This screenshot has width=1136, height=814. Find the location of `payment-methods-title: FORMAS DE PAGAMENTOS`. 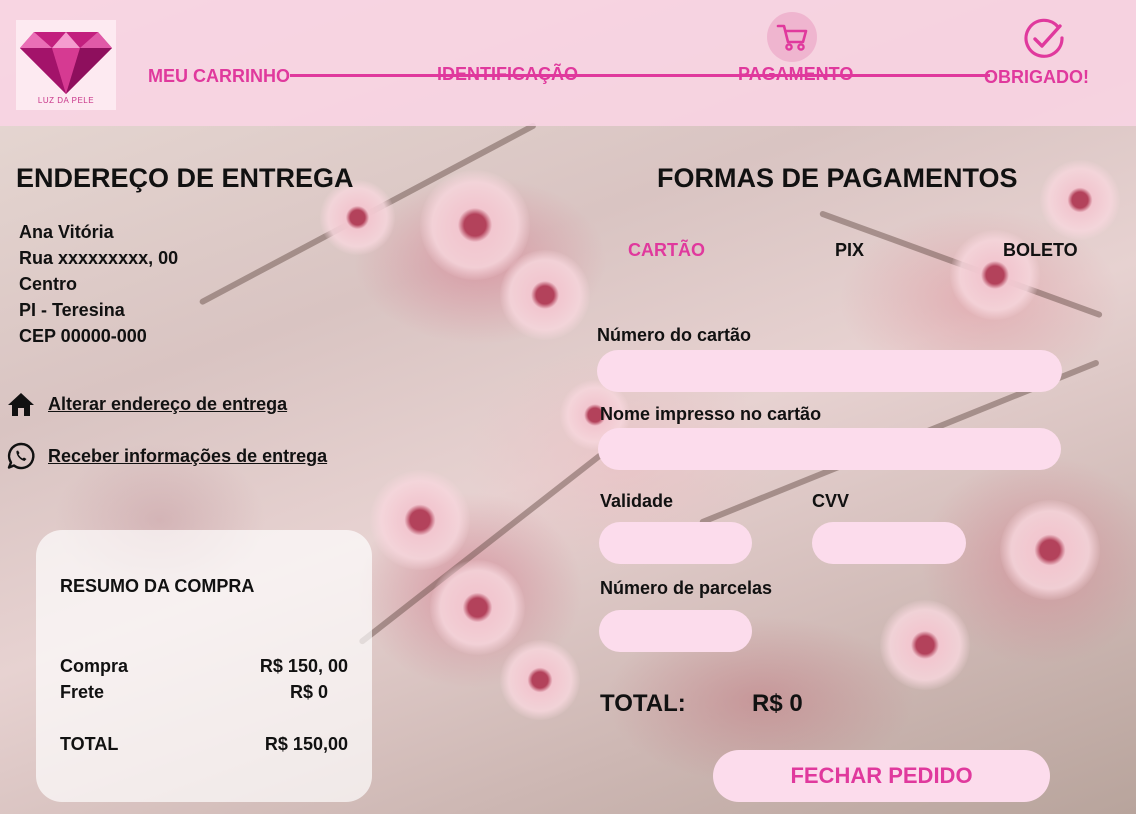

payment-methods-title: FORMAS DE PAGAMENTOS is located at coordinates (837, 178).